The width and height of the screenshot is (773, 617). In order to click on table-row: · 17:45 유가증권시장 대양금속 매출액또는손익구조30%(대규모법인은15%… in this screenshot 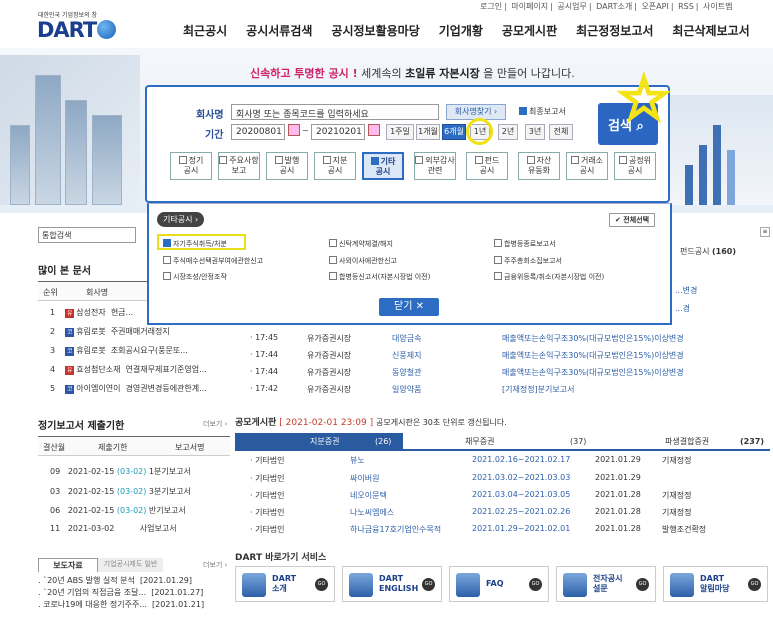, I will do `click(467, 338)`.